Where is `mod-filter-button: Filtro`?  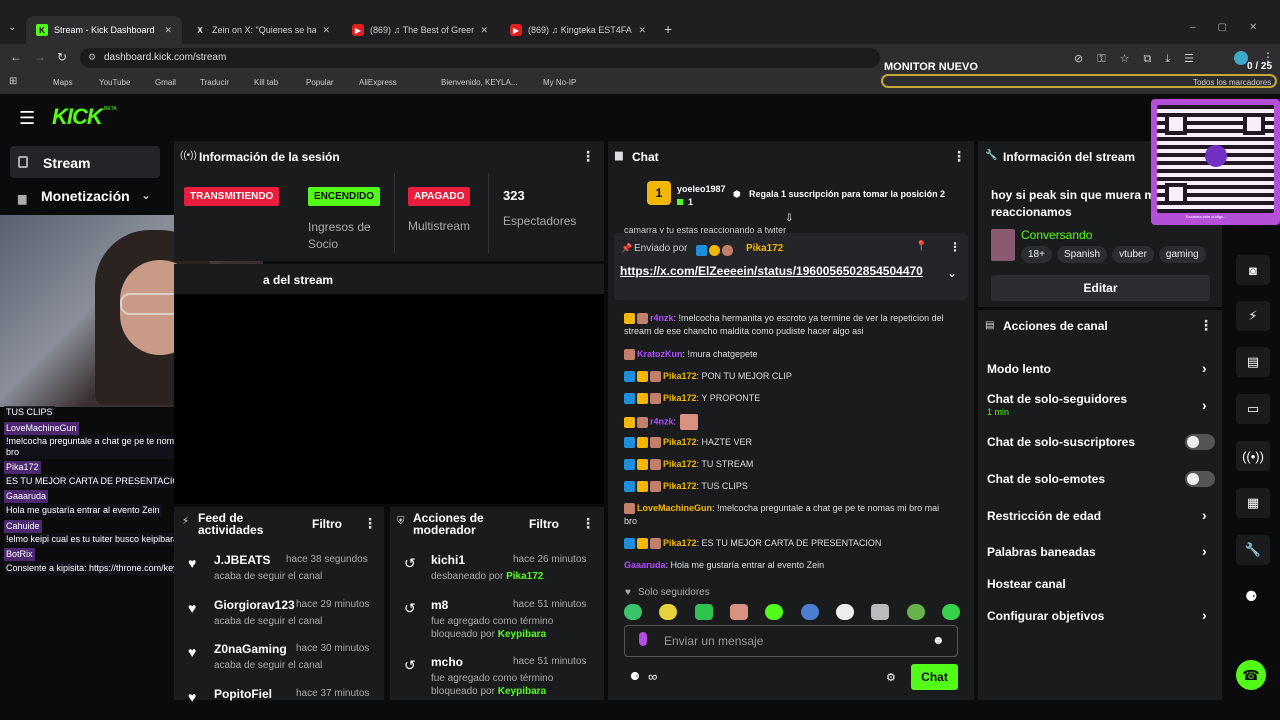
mod-filter-button: Filtro is located at coordinates (544, 524).